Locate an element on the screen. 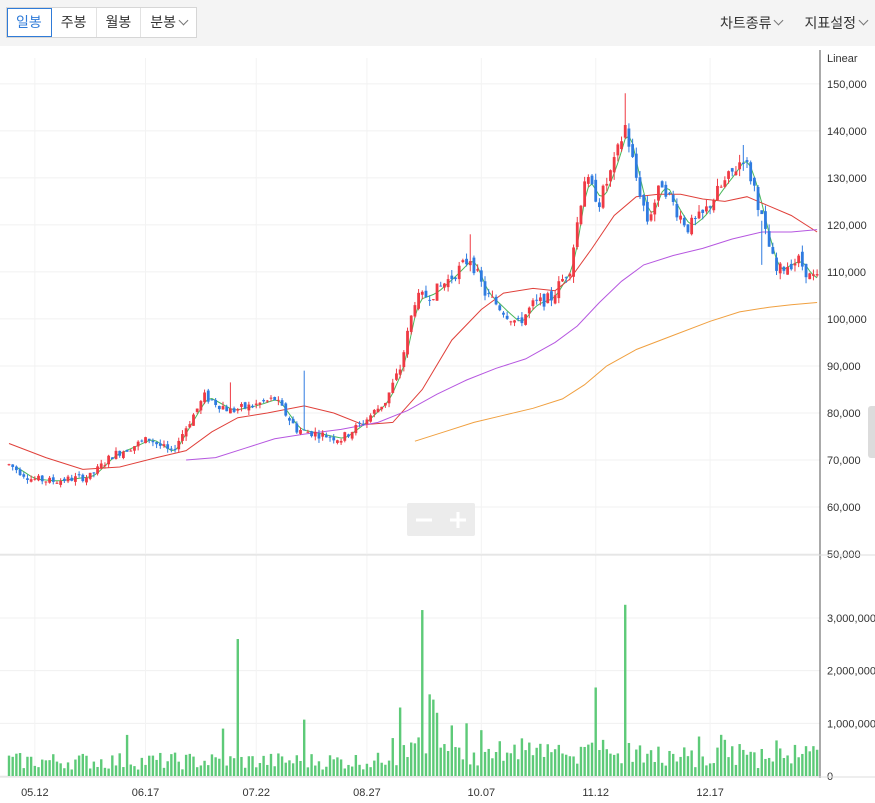 The image size is (875, 803). indicator-settings-dropdown: 지표설정 is located at coordinates (836, 23).